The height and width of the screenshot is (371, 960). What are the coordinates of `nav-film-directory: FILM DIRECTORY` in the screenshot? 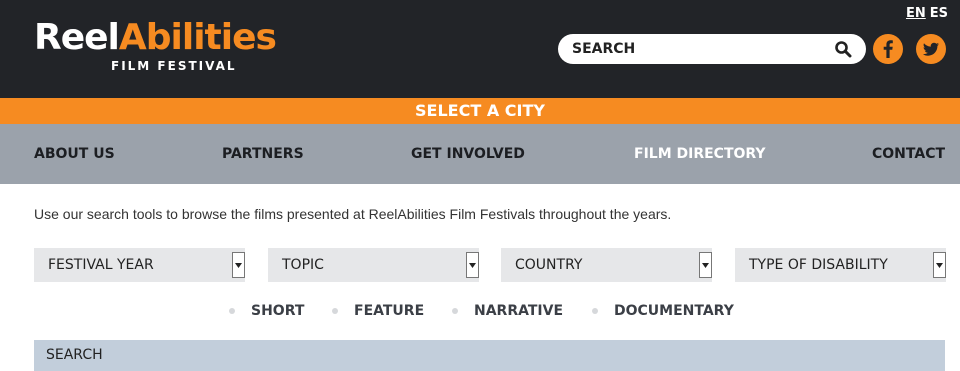 It's located at (700, 154).